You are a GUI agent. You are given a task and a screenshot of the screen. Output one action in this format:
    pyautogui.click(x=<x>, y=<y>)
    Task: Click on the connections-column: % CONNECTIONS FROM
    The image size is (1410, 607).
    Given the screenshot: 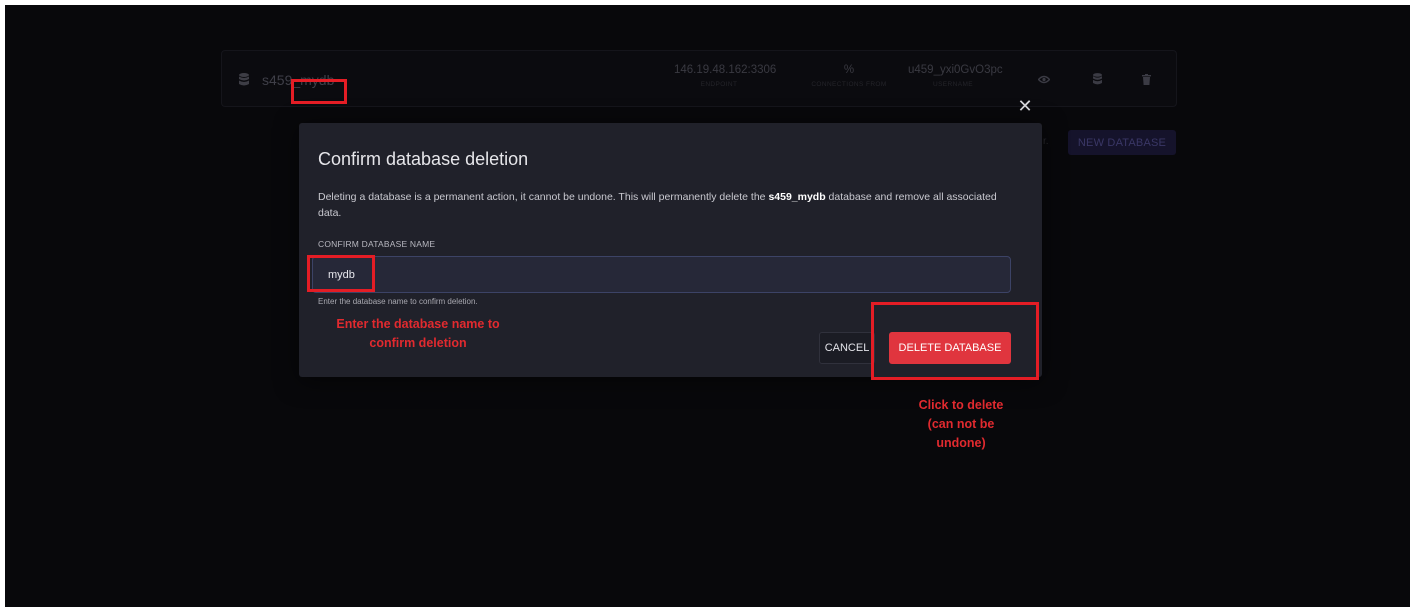 What is the action you would take?
    pyautogui.click(x=849, y=76)
    